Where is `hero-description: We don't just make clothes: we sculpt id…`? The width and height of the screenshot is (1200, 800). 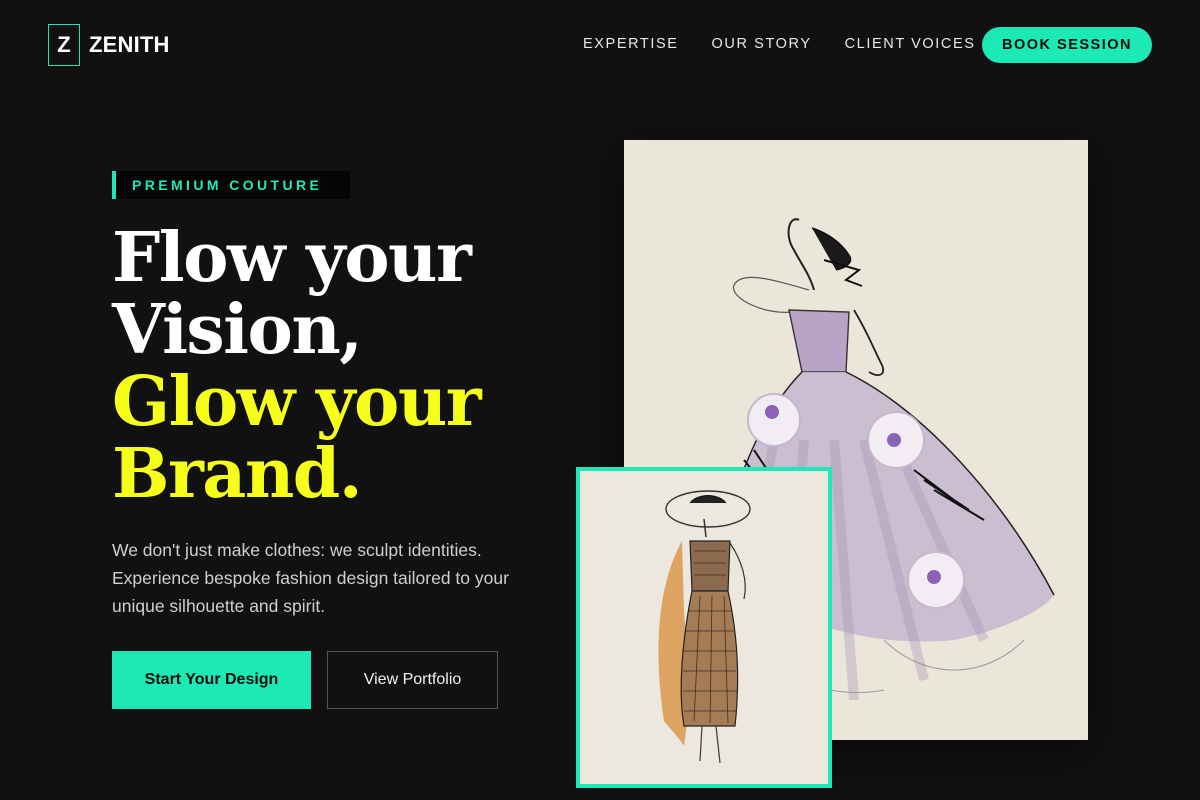 hero-description: We don't just make clothes: we sculpt id… is located at coordinates (310, 578).